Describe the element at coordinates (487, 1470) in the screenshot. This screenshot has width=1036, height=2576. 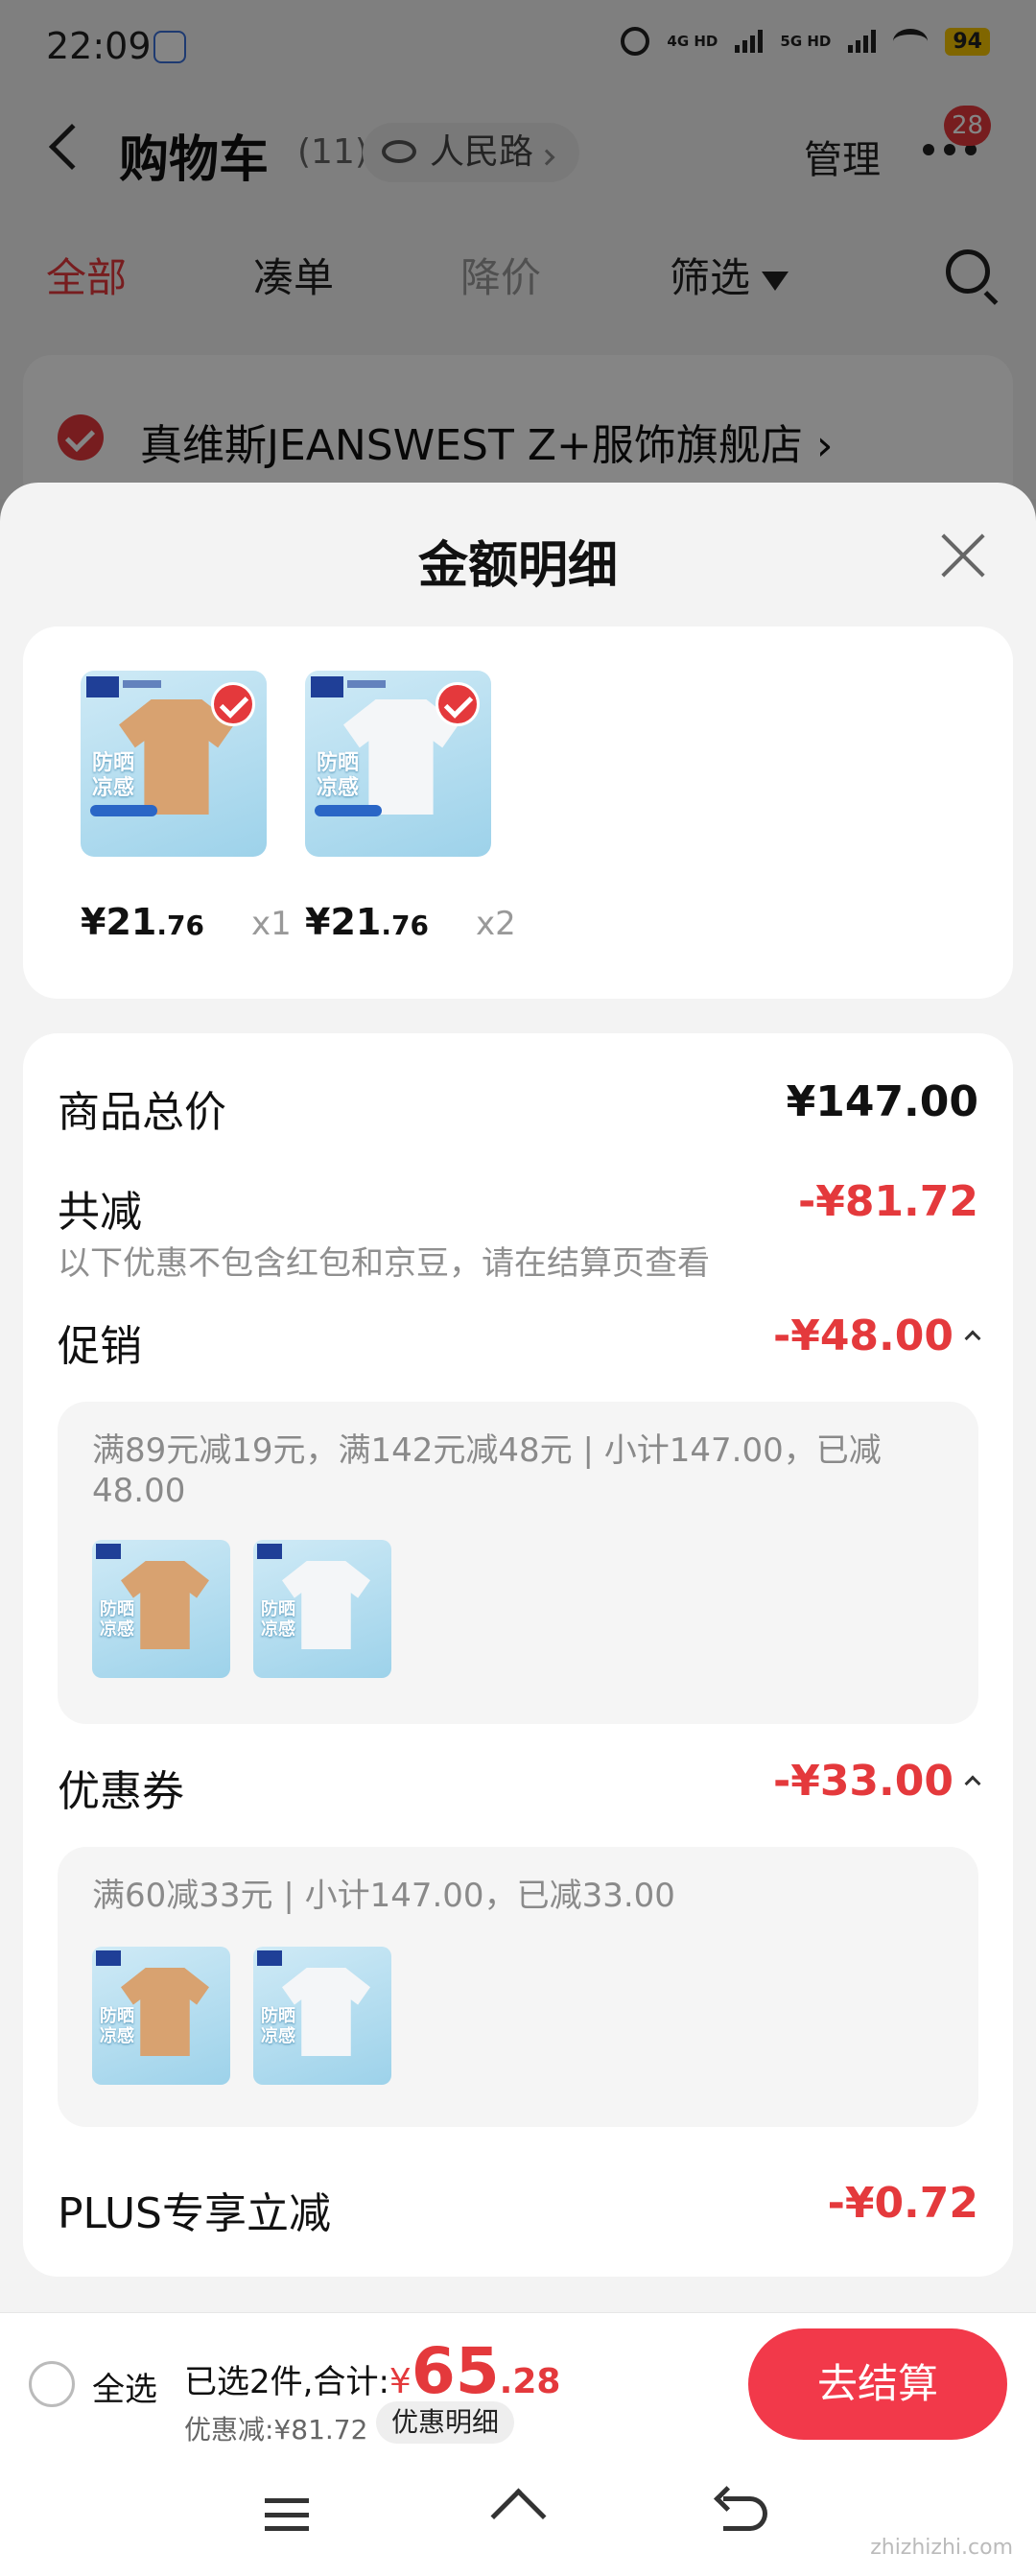
I see `promotion-rule-text: 满89元减19元，满142元减48元 | 小计147.00，已减48.00` at that location.